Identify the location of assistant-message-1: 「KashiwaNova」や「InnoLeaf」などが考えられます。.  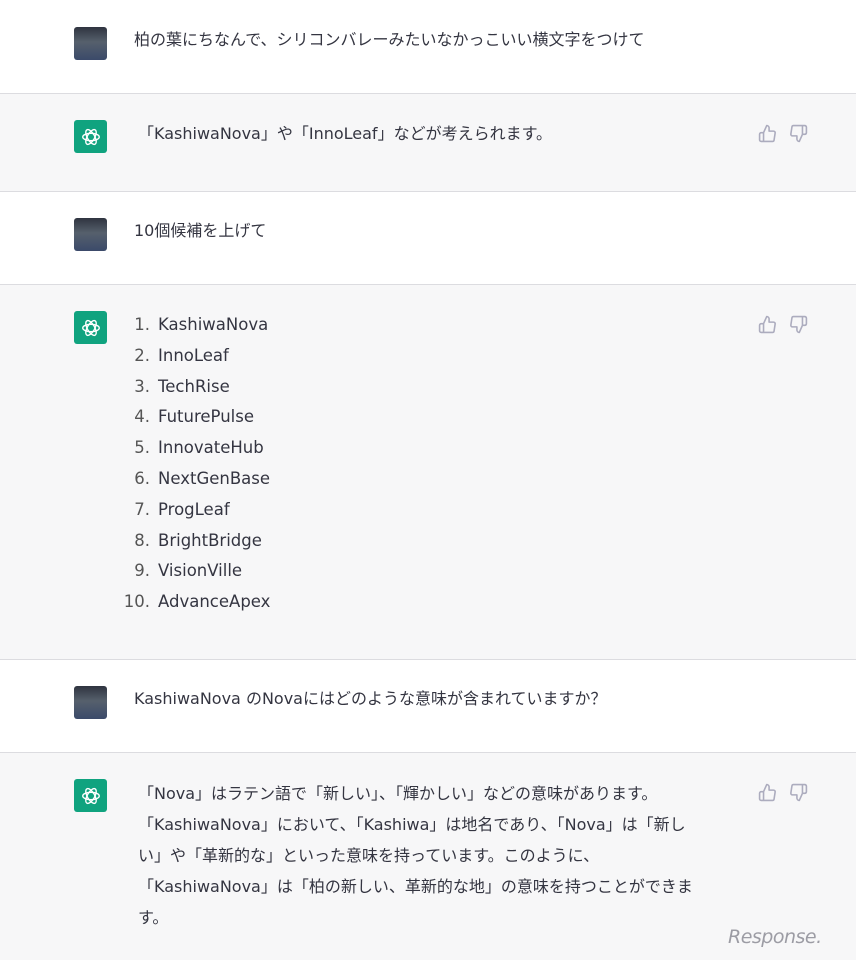
(428, 143).